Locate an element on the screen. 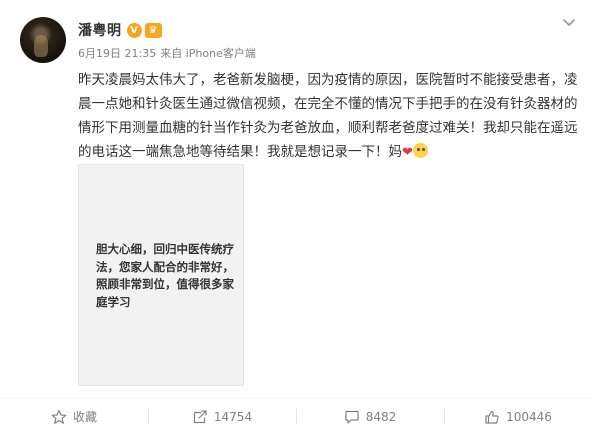  verified-badge-icon: V is located at coordinates (134, 30).